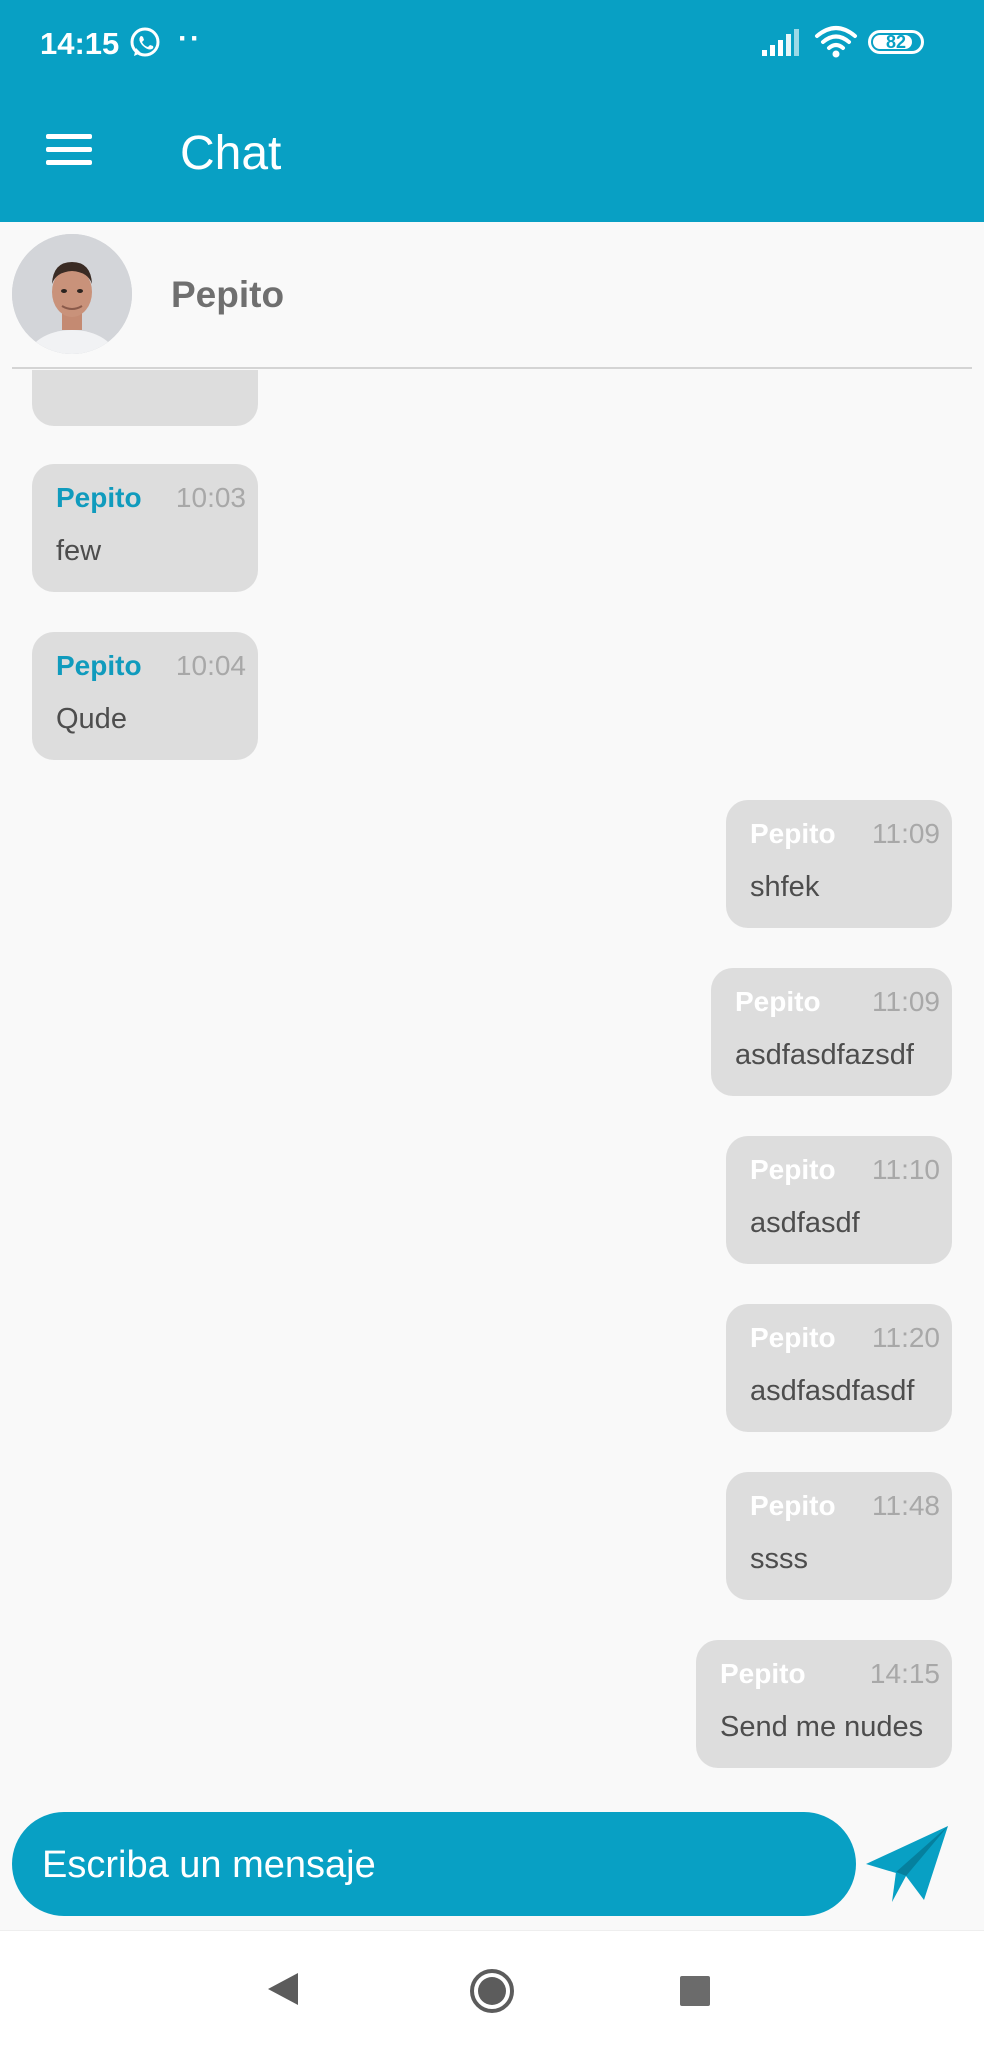  What do you see at coordinates (839, 1368) in the screenshot?
I see `outgoing-message-bubble: Pepito 11:20 asdfasdfasdf` at bounding box center [839, 1368].